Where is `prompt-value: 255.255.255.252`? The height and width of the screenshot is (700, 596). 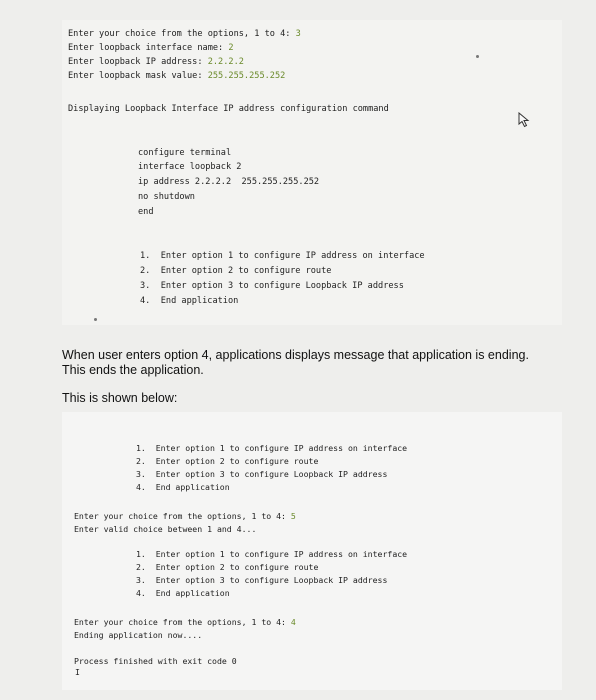
prompt-value: 255.255.255.252 is located at coordinates (246, 76).